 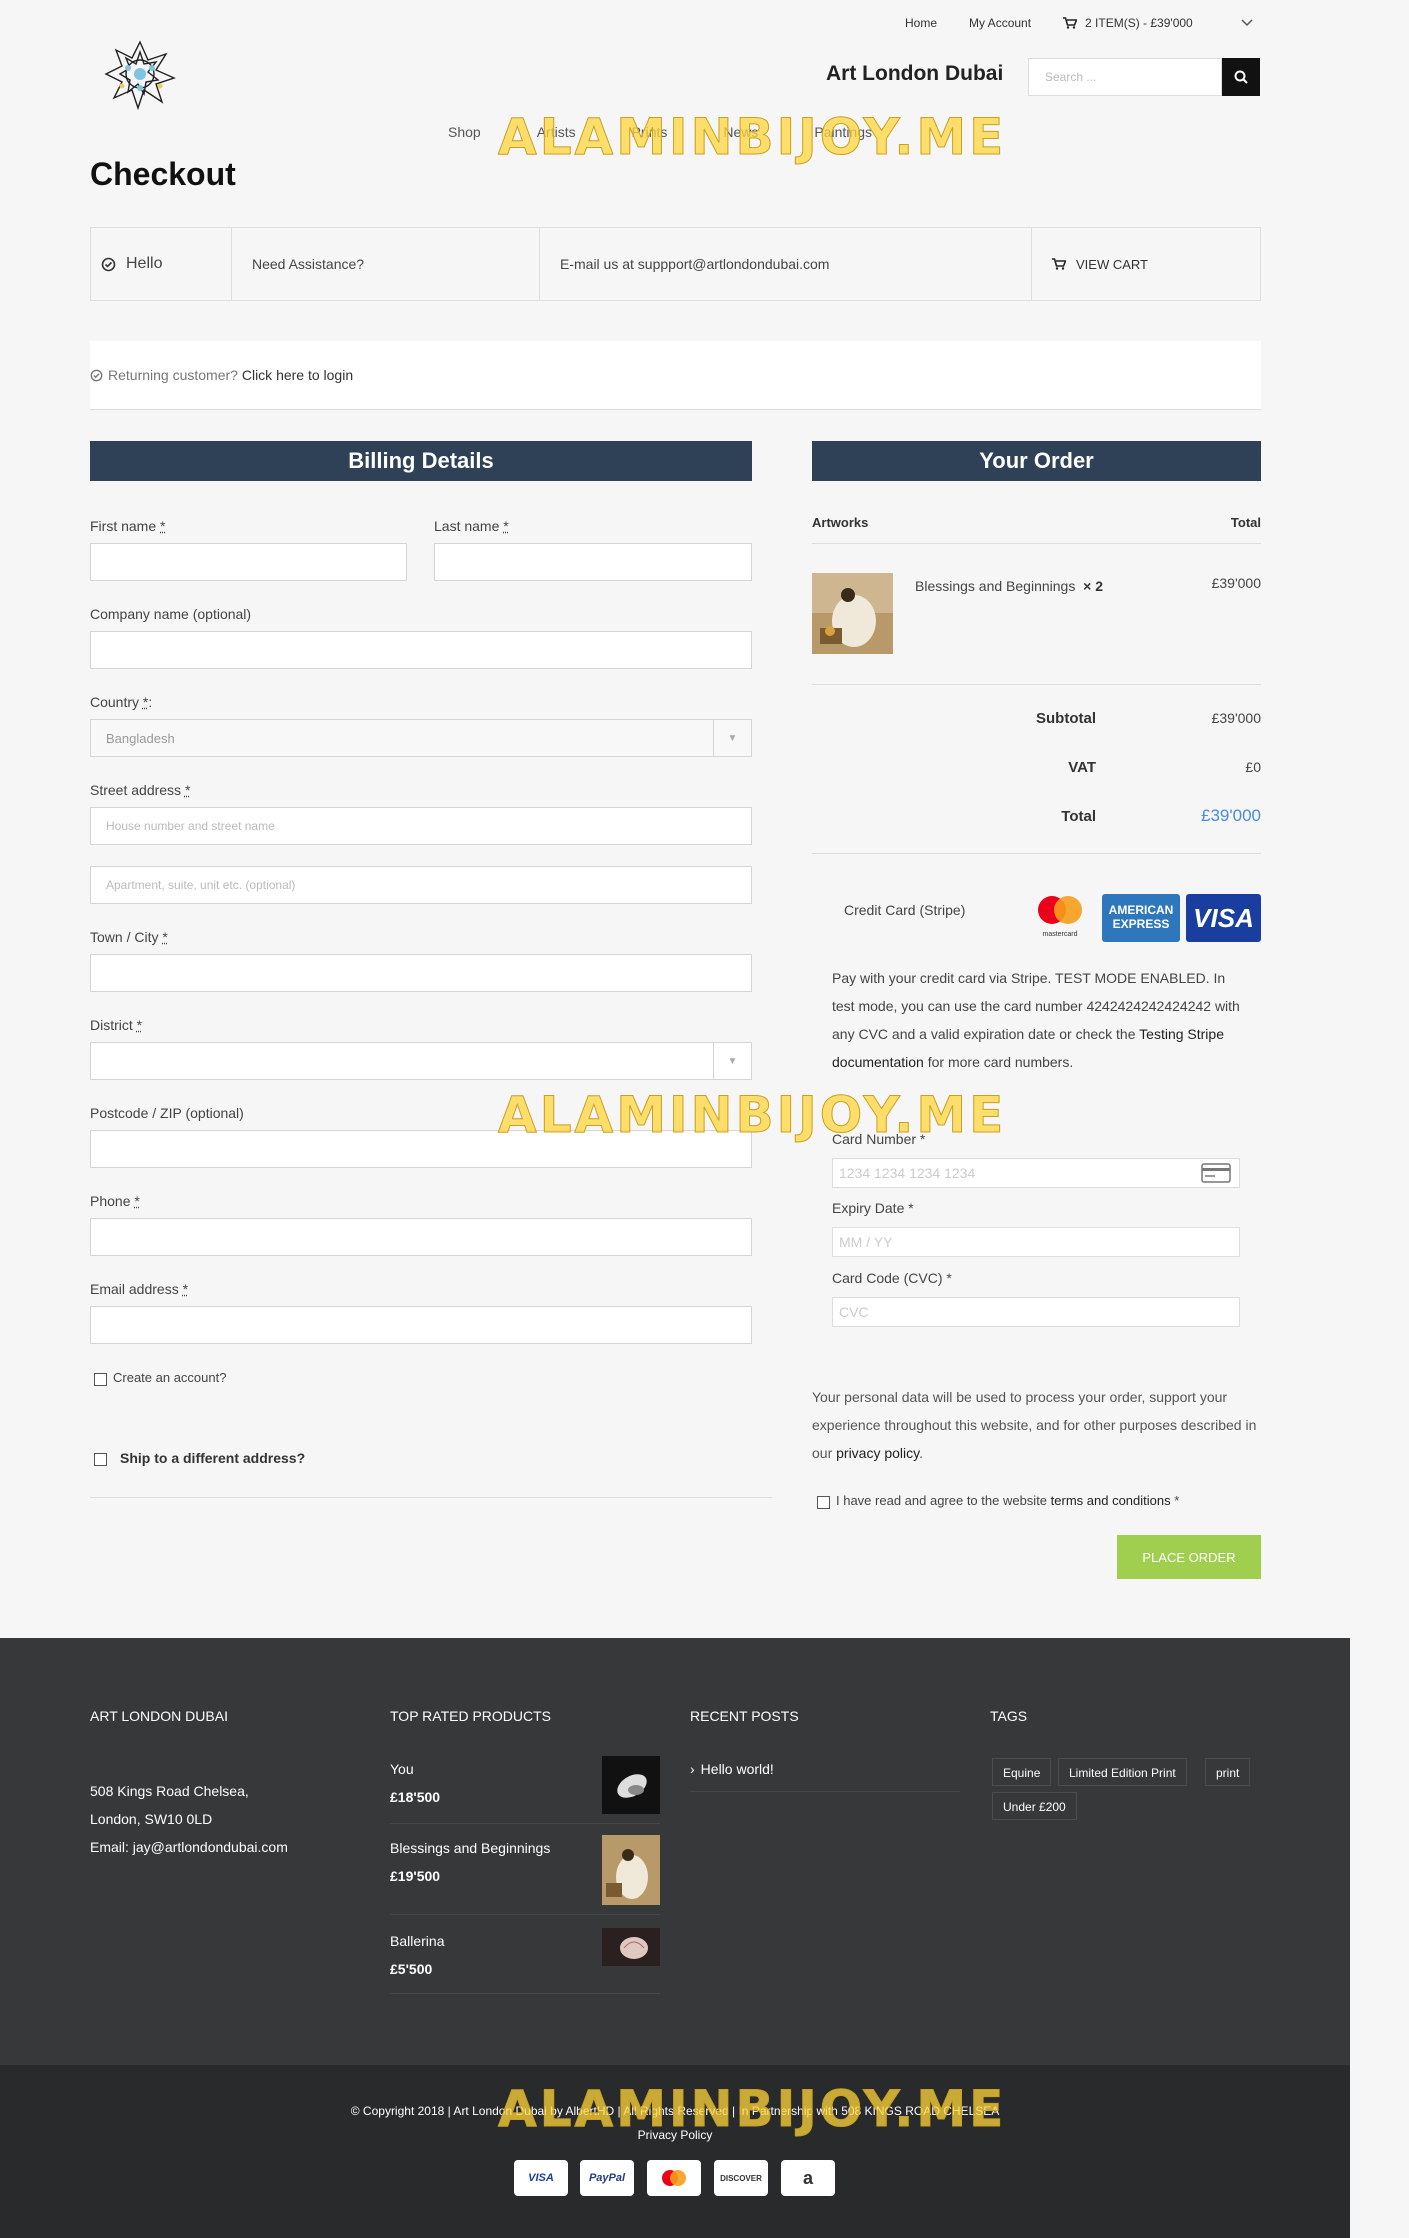 What do you see at coordinates (421, 885) in the screenshot?
I see `street-input-2: Apartment, suite, unit etc. (optional)` at bounding box center [421, 885].